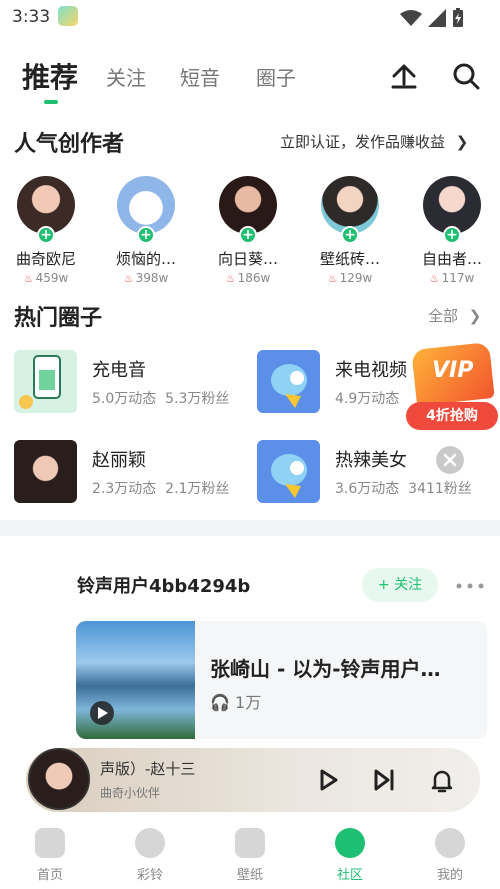 The width and height of the screenshot is (500, 889). Describe the element at coordinates (50, 843) in the screenshot. I see `home-icon` at that location.